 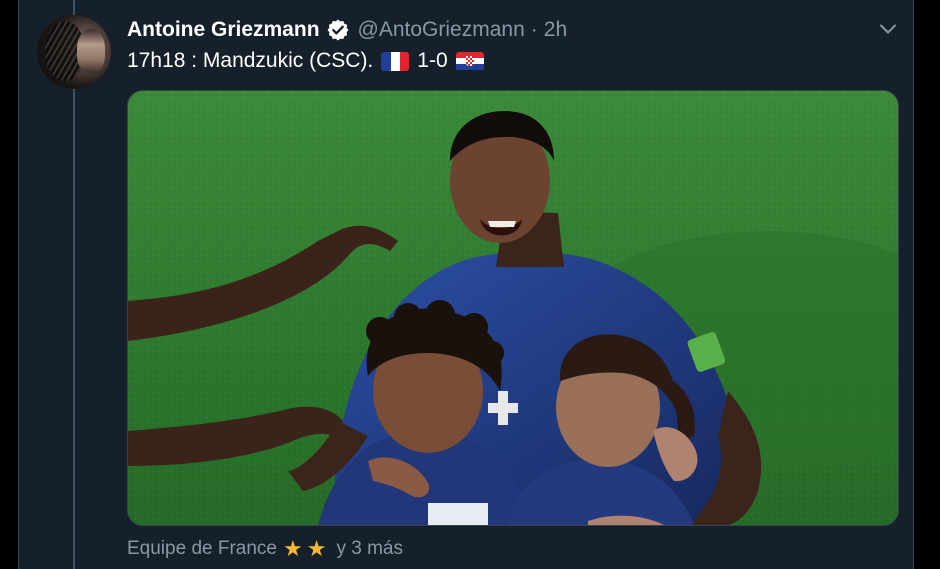 I want to click on team-mention: Equipe de France, so click(x=202, y=549).